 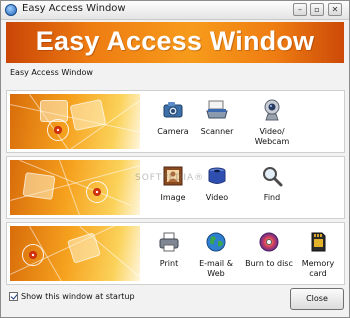 I want to click on close-window-button: ✕, so click(x=335, y=9).